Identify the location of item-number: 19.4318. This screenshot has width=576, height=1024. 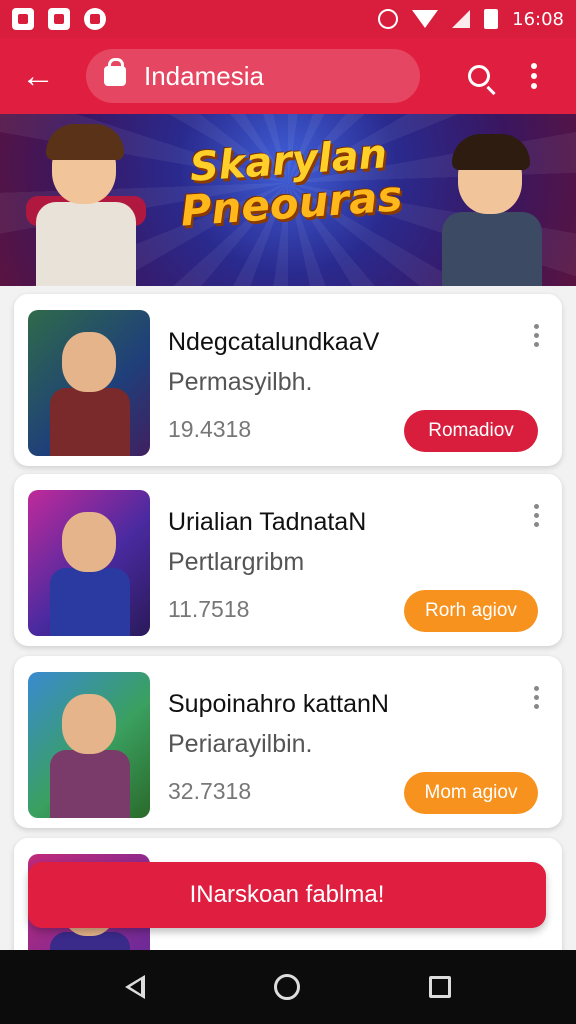
(210, 429).